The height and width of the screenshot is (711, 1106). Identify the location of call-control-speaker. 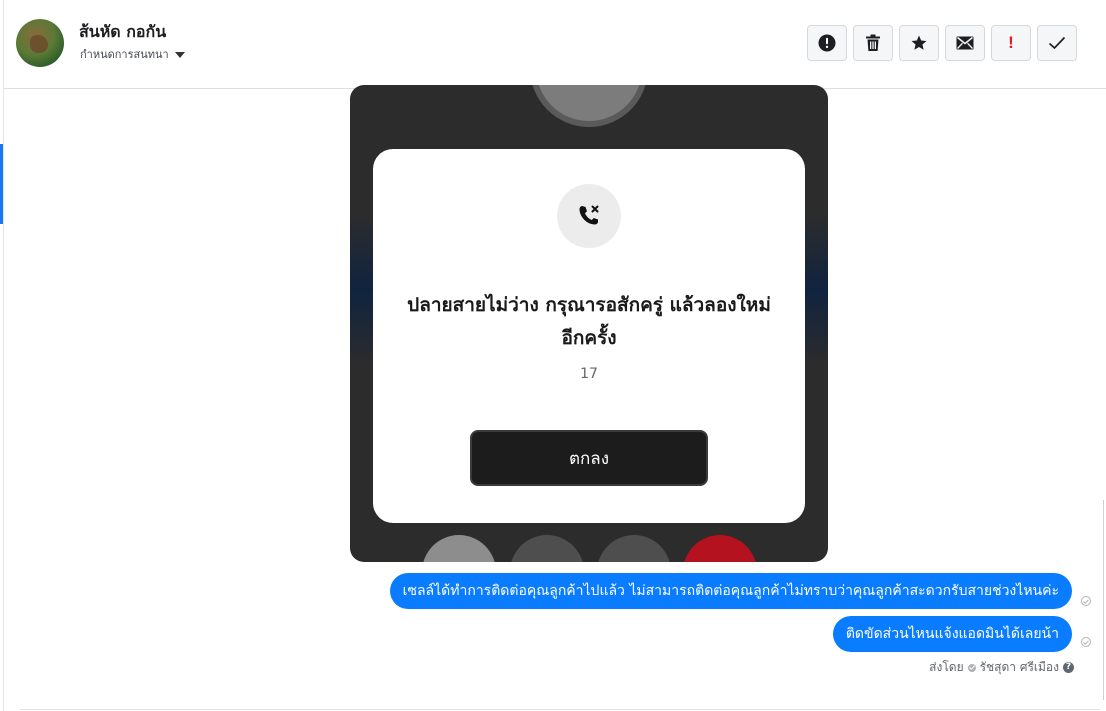
(459, 548).